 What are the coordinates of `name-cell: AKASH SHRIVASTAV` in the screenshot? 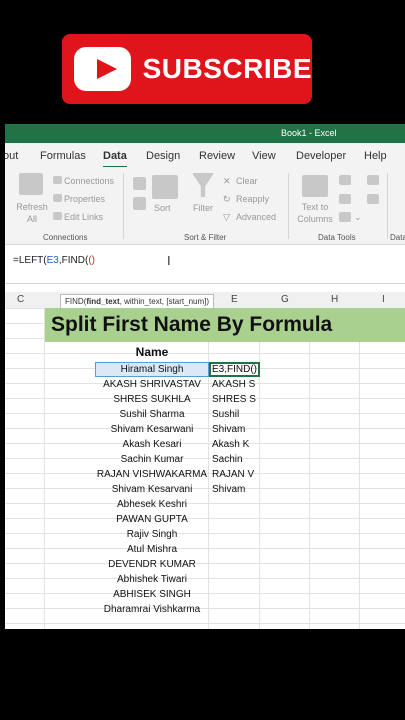 It's located at (152, 384).